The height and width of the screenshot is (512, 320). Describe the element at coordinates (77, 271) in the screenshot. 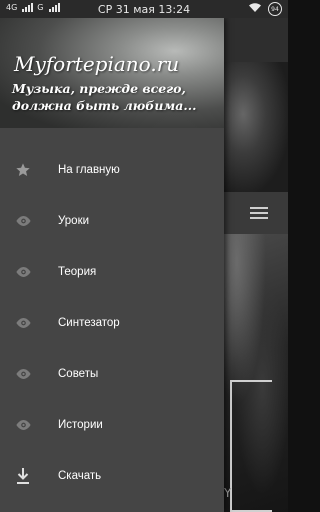

I see `menu-item-label: Теория` at that location.